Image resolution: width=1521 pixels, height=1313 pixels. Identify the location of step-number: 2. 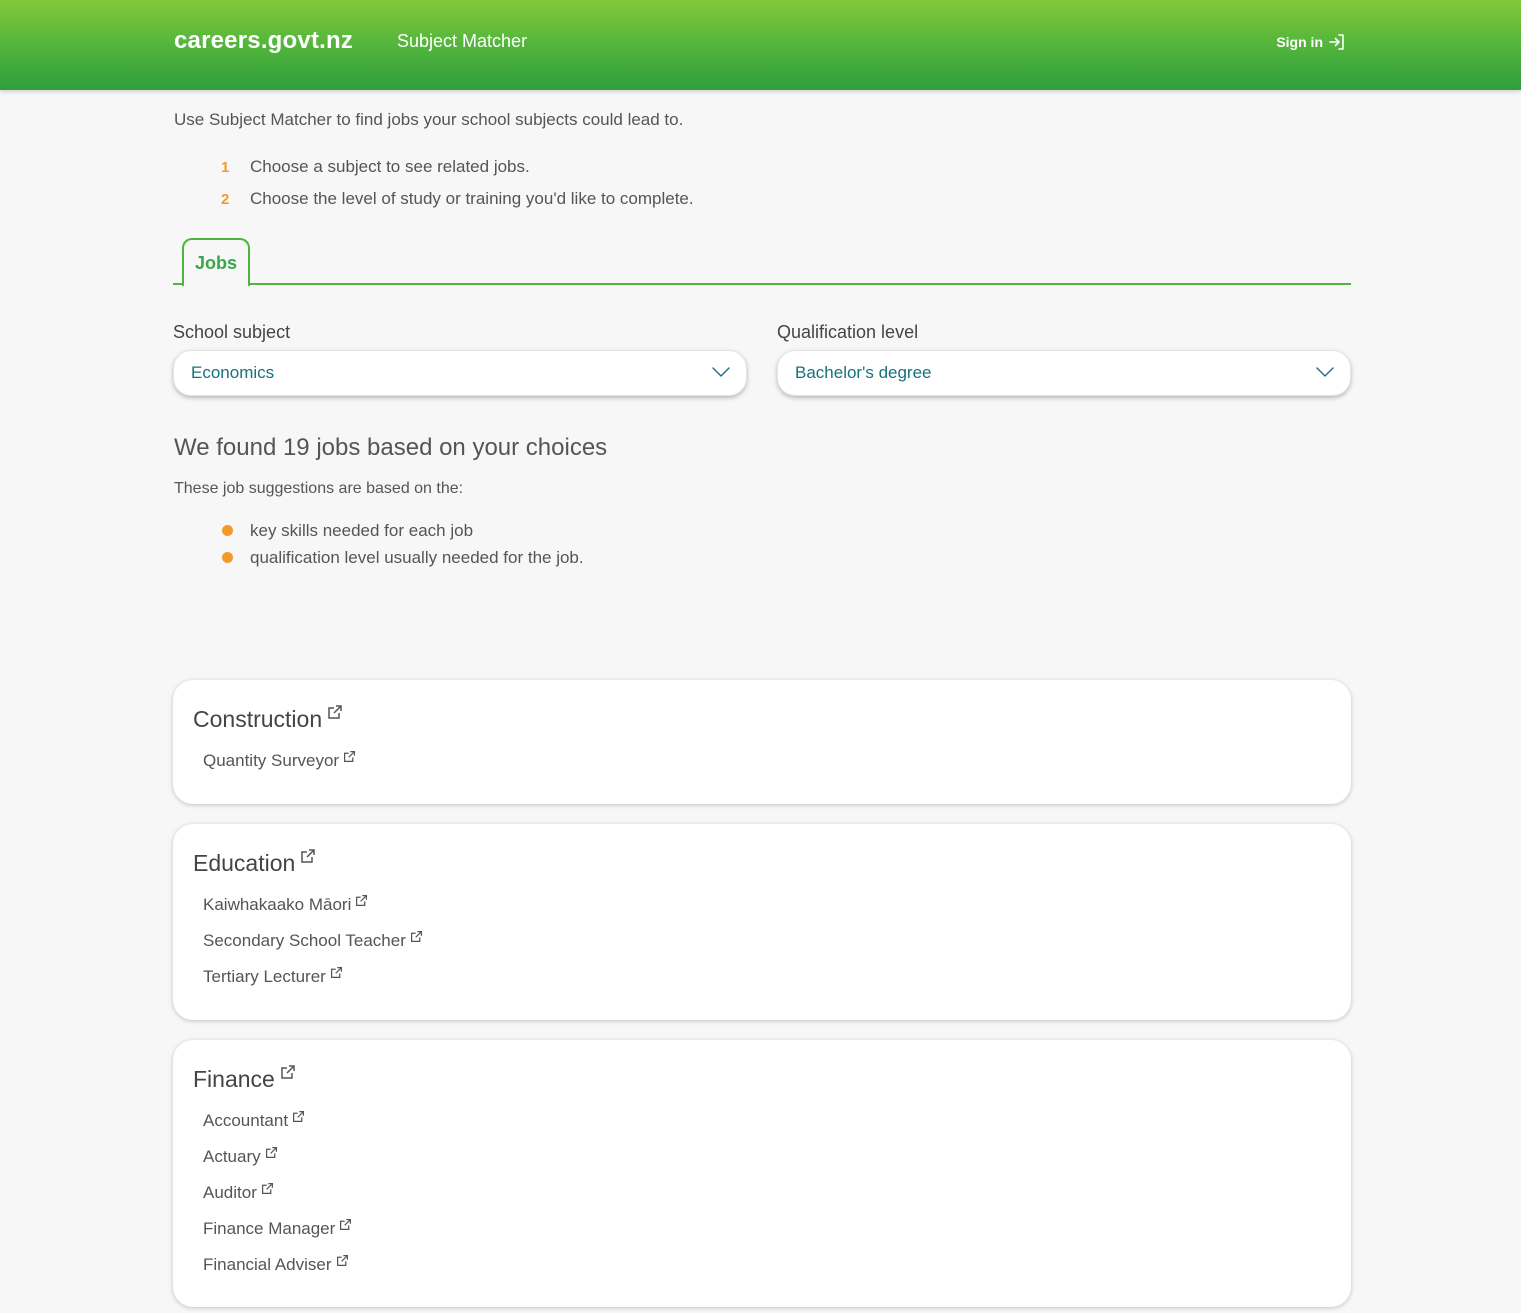
(225, 199).